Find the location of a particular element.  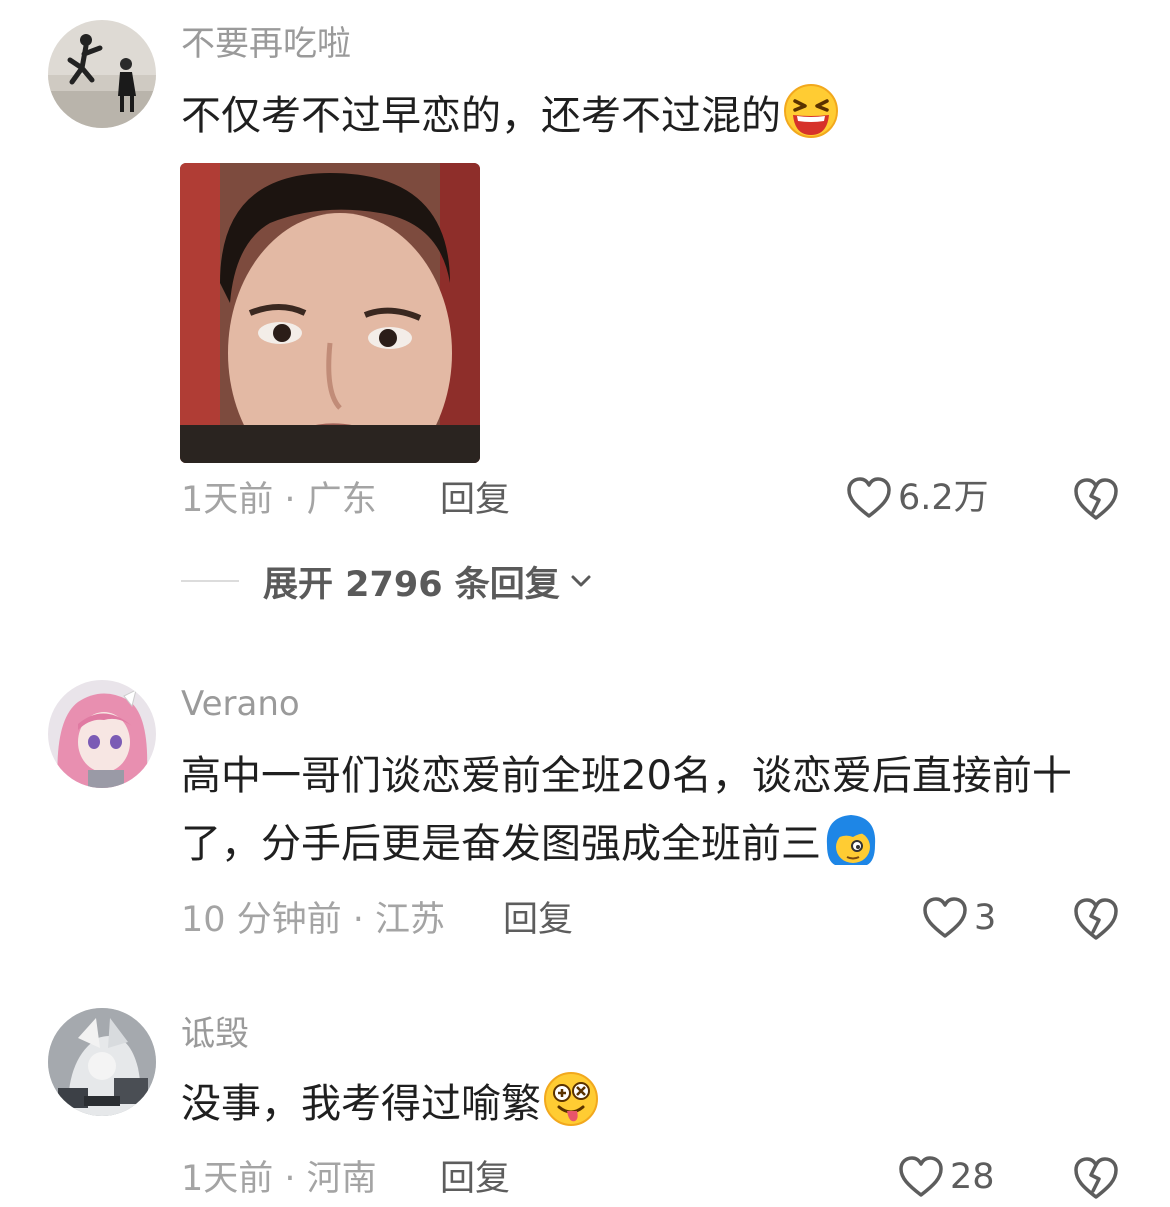

expand-replies-label: 展开 2796 条回复 is located at coordinates (411, 584).